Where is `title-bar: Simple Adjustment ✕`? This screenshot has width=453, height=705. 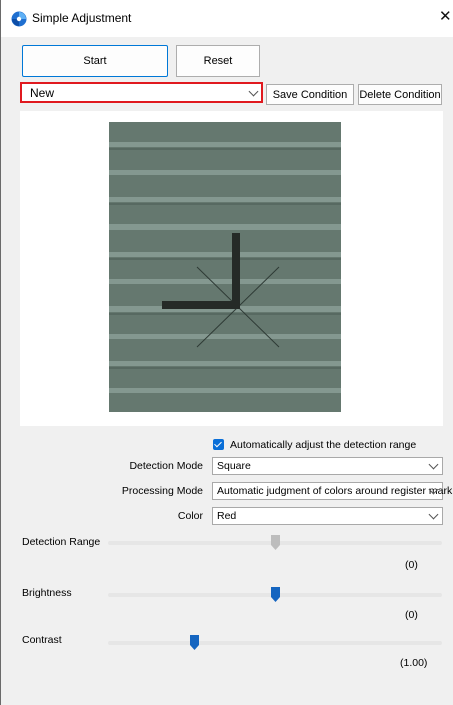
title-bar: Simple Adjustment ✕ is located at coordinates (227, 18).